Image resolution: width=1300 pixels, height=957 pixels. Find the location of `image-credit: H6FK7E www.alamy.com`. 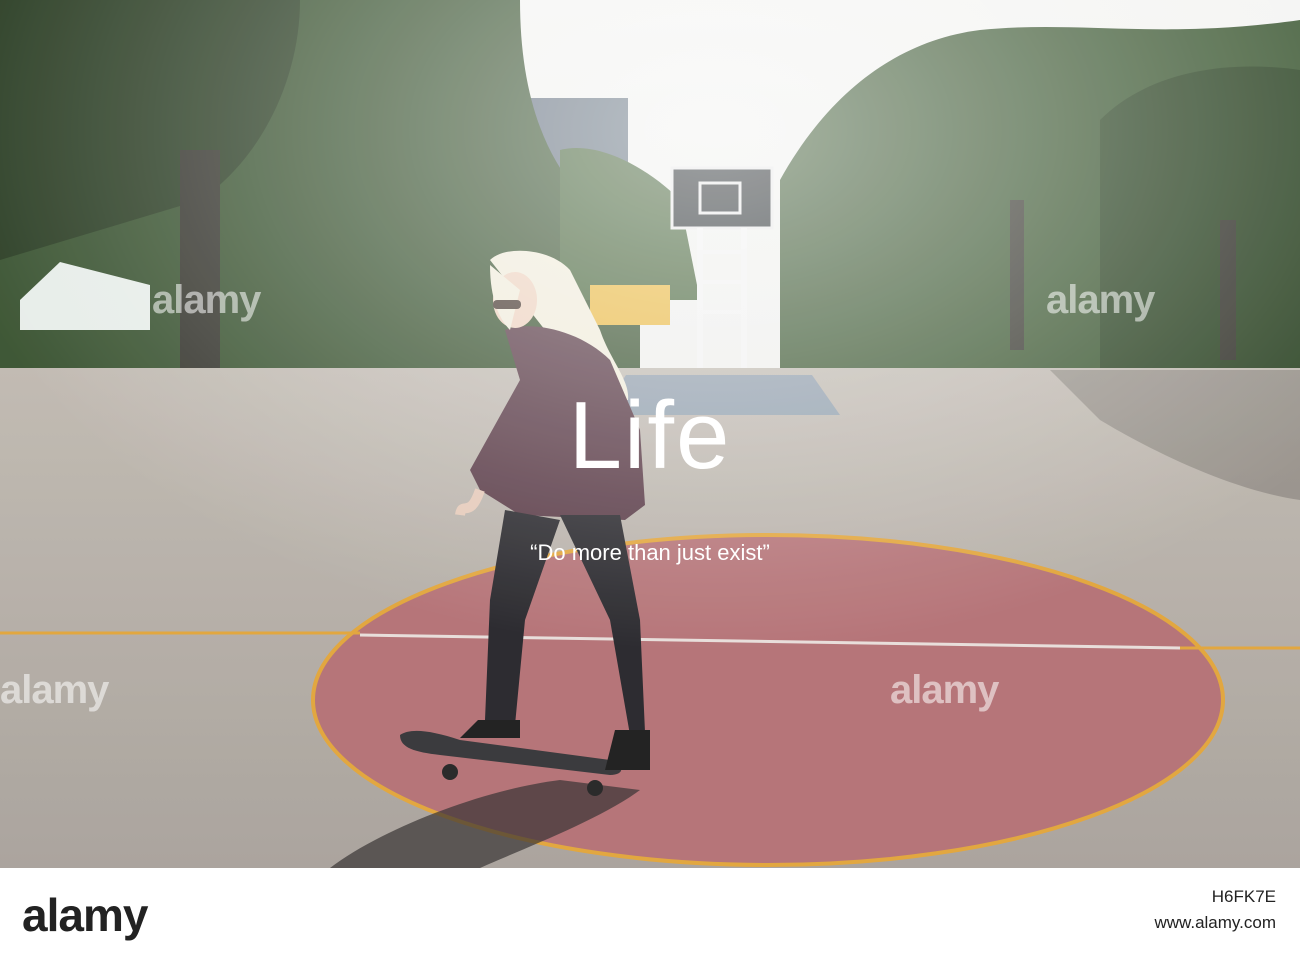

image-credit: H6FK7E www.alamy.com is located at coordinates (1215, 910).